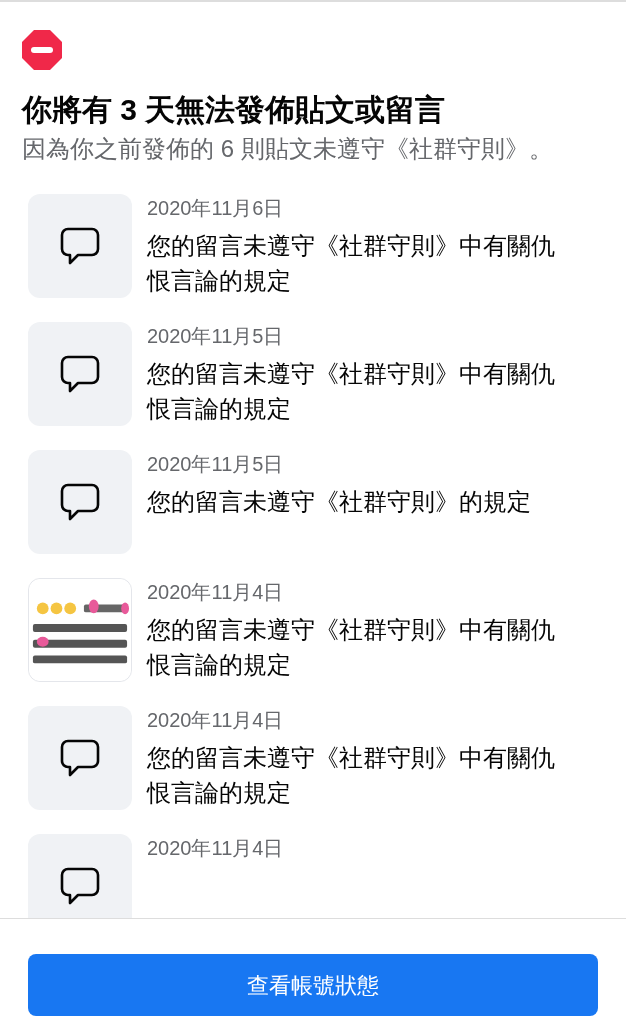 This screenshot has width=626, height=1024. I want to click on date: 2020年11月6日, so click(216, 208).